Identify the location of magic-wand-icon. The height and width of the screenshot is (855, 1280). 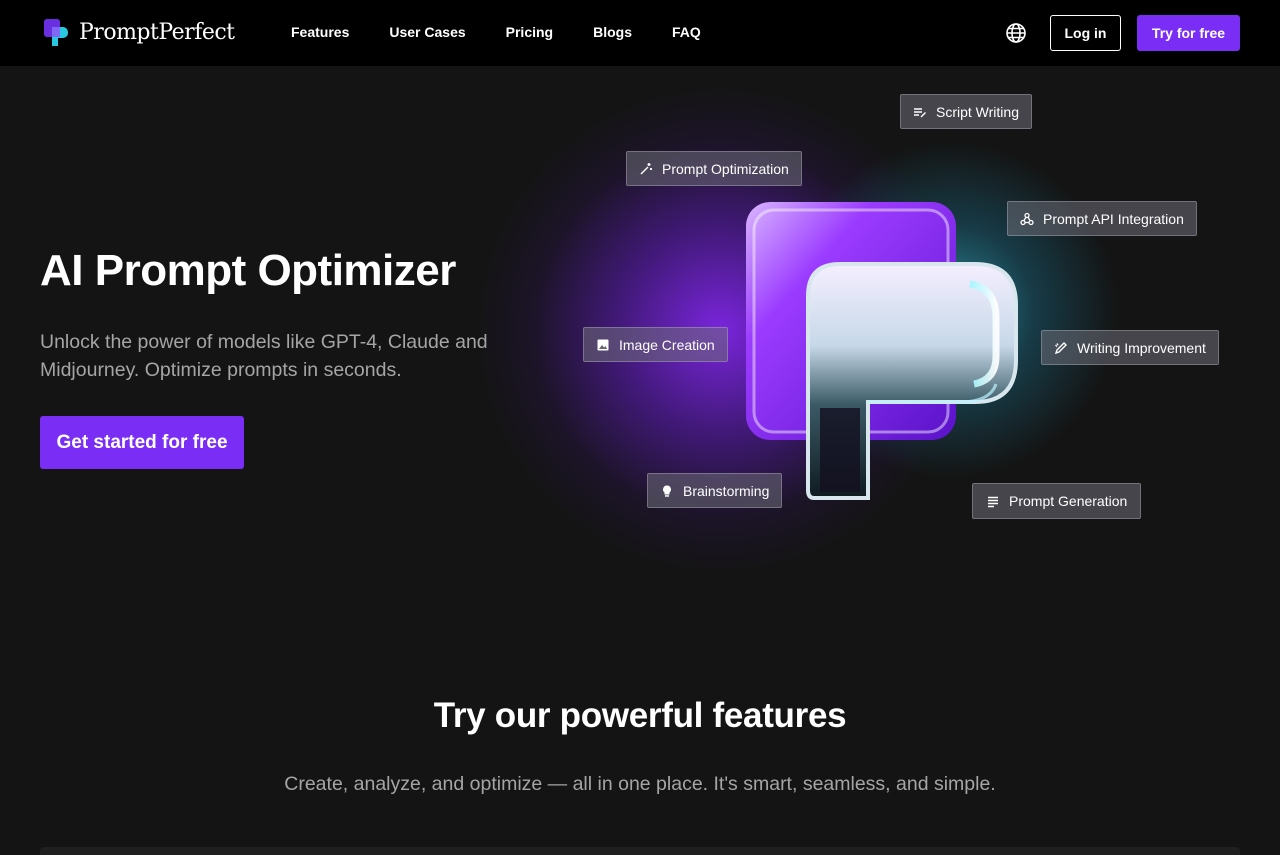
(646, 169).